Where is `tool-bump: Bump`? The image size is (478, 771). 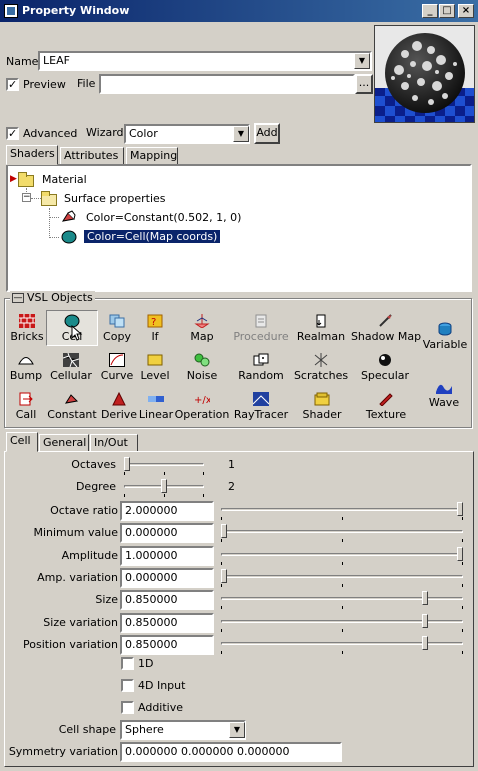 tool-bump: Bump is located at coordinates (26, 367).